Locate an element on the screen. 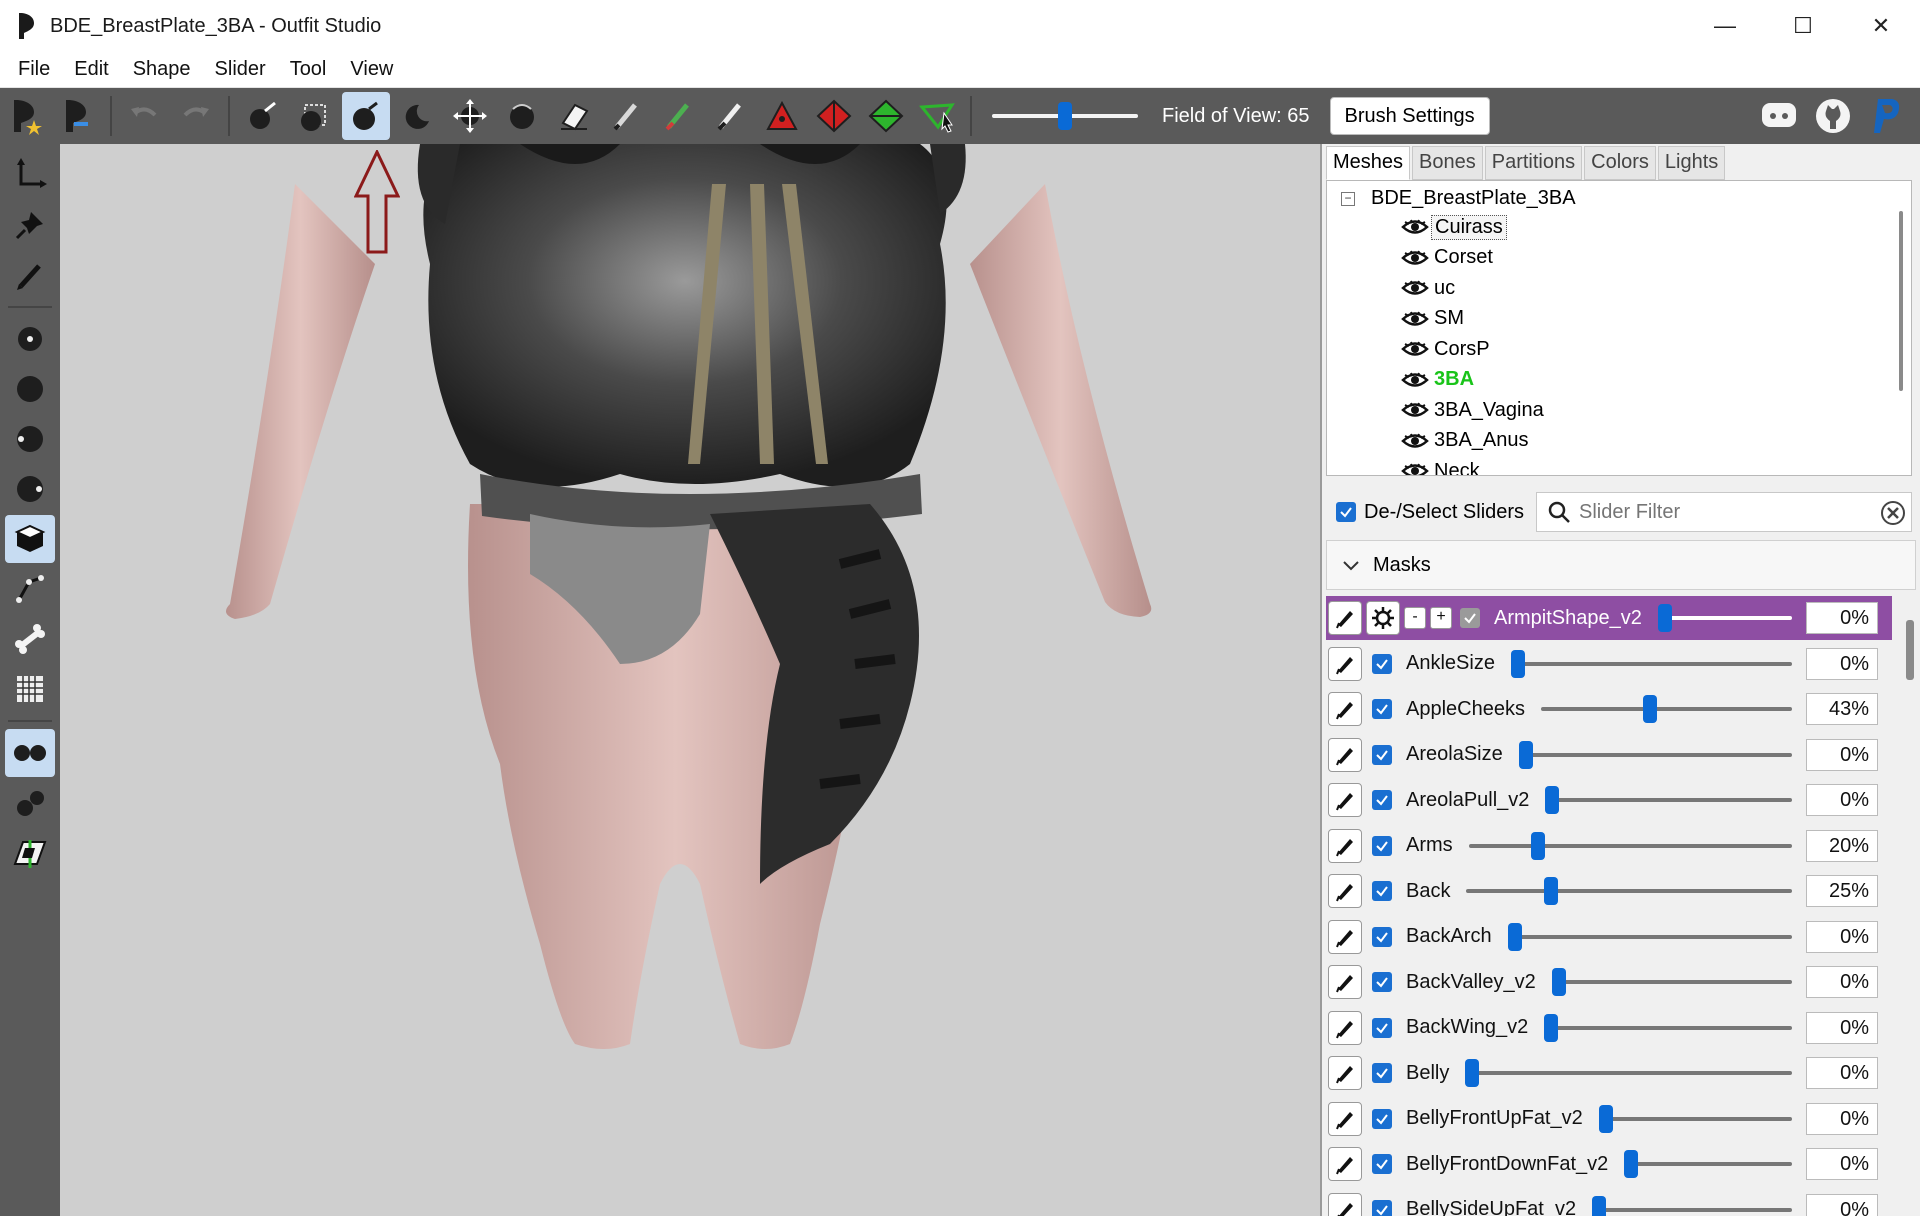  minimize-button: — is located at coordinates (1725, 26).